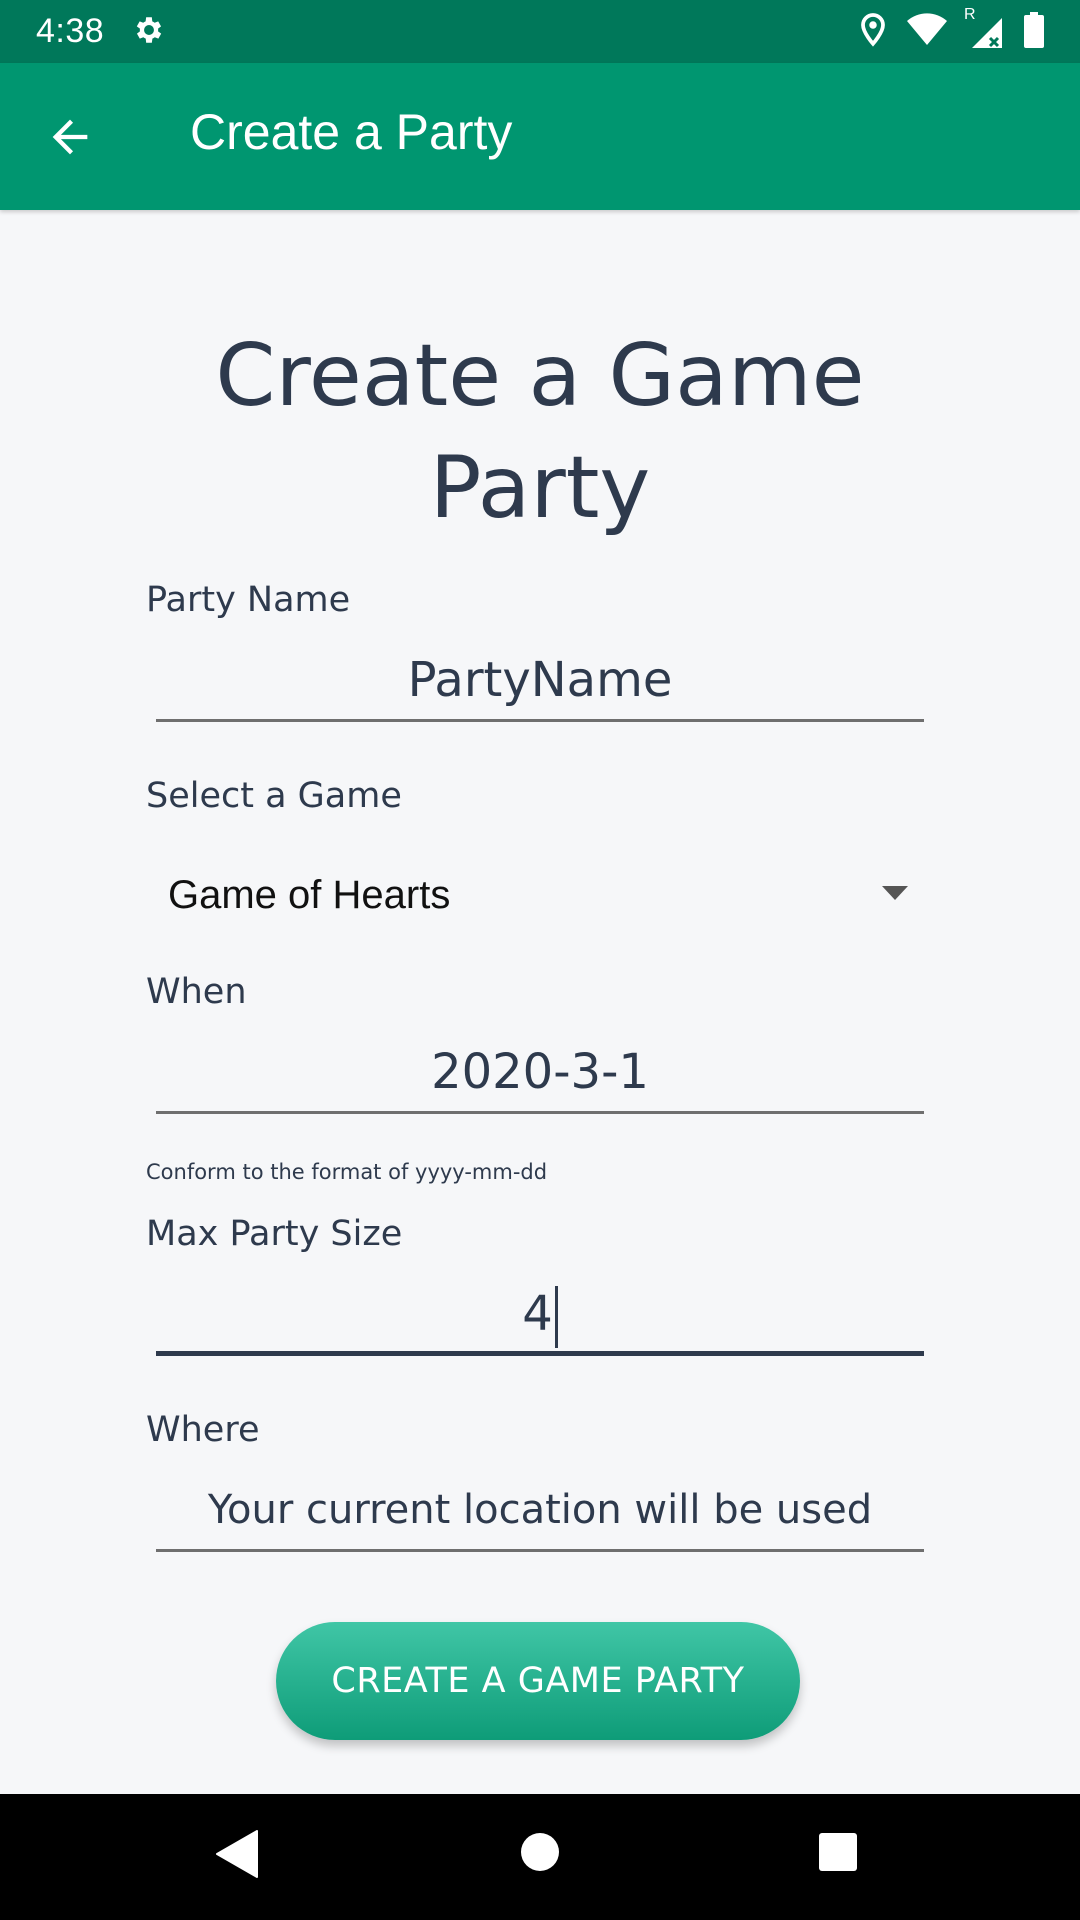 This screenshot has height=1920, width=1080. What do you see at coordinates (248, 600) in the screenshot?
I see `party-name-label: Party Name` at bounding box center [248, 600].